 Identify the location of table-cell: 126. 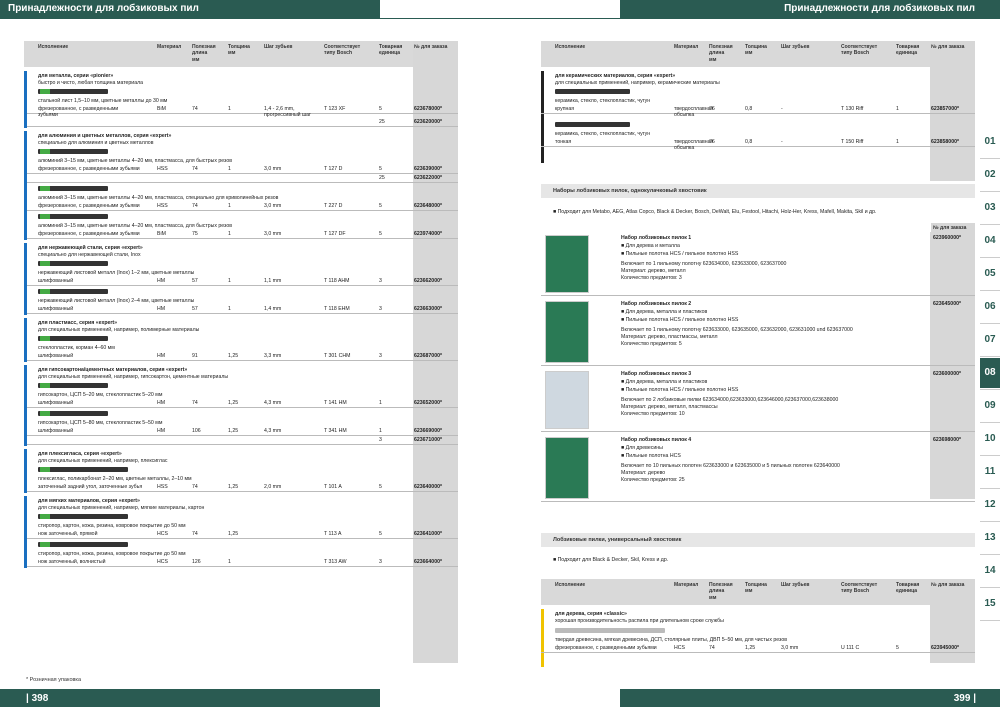
(196, 562).